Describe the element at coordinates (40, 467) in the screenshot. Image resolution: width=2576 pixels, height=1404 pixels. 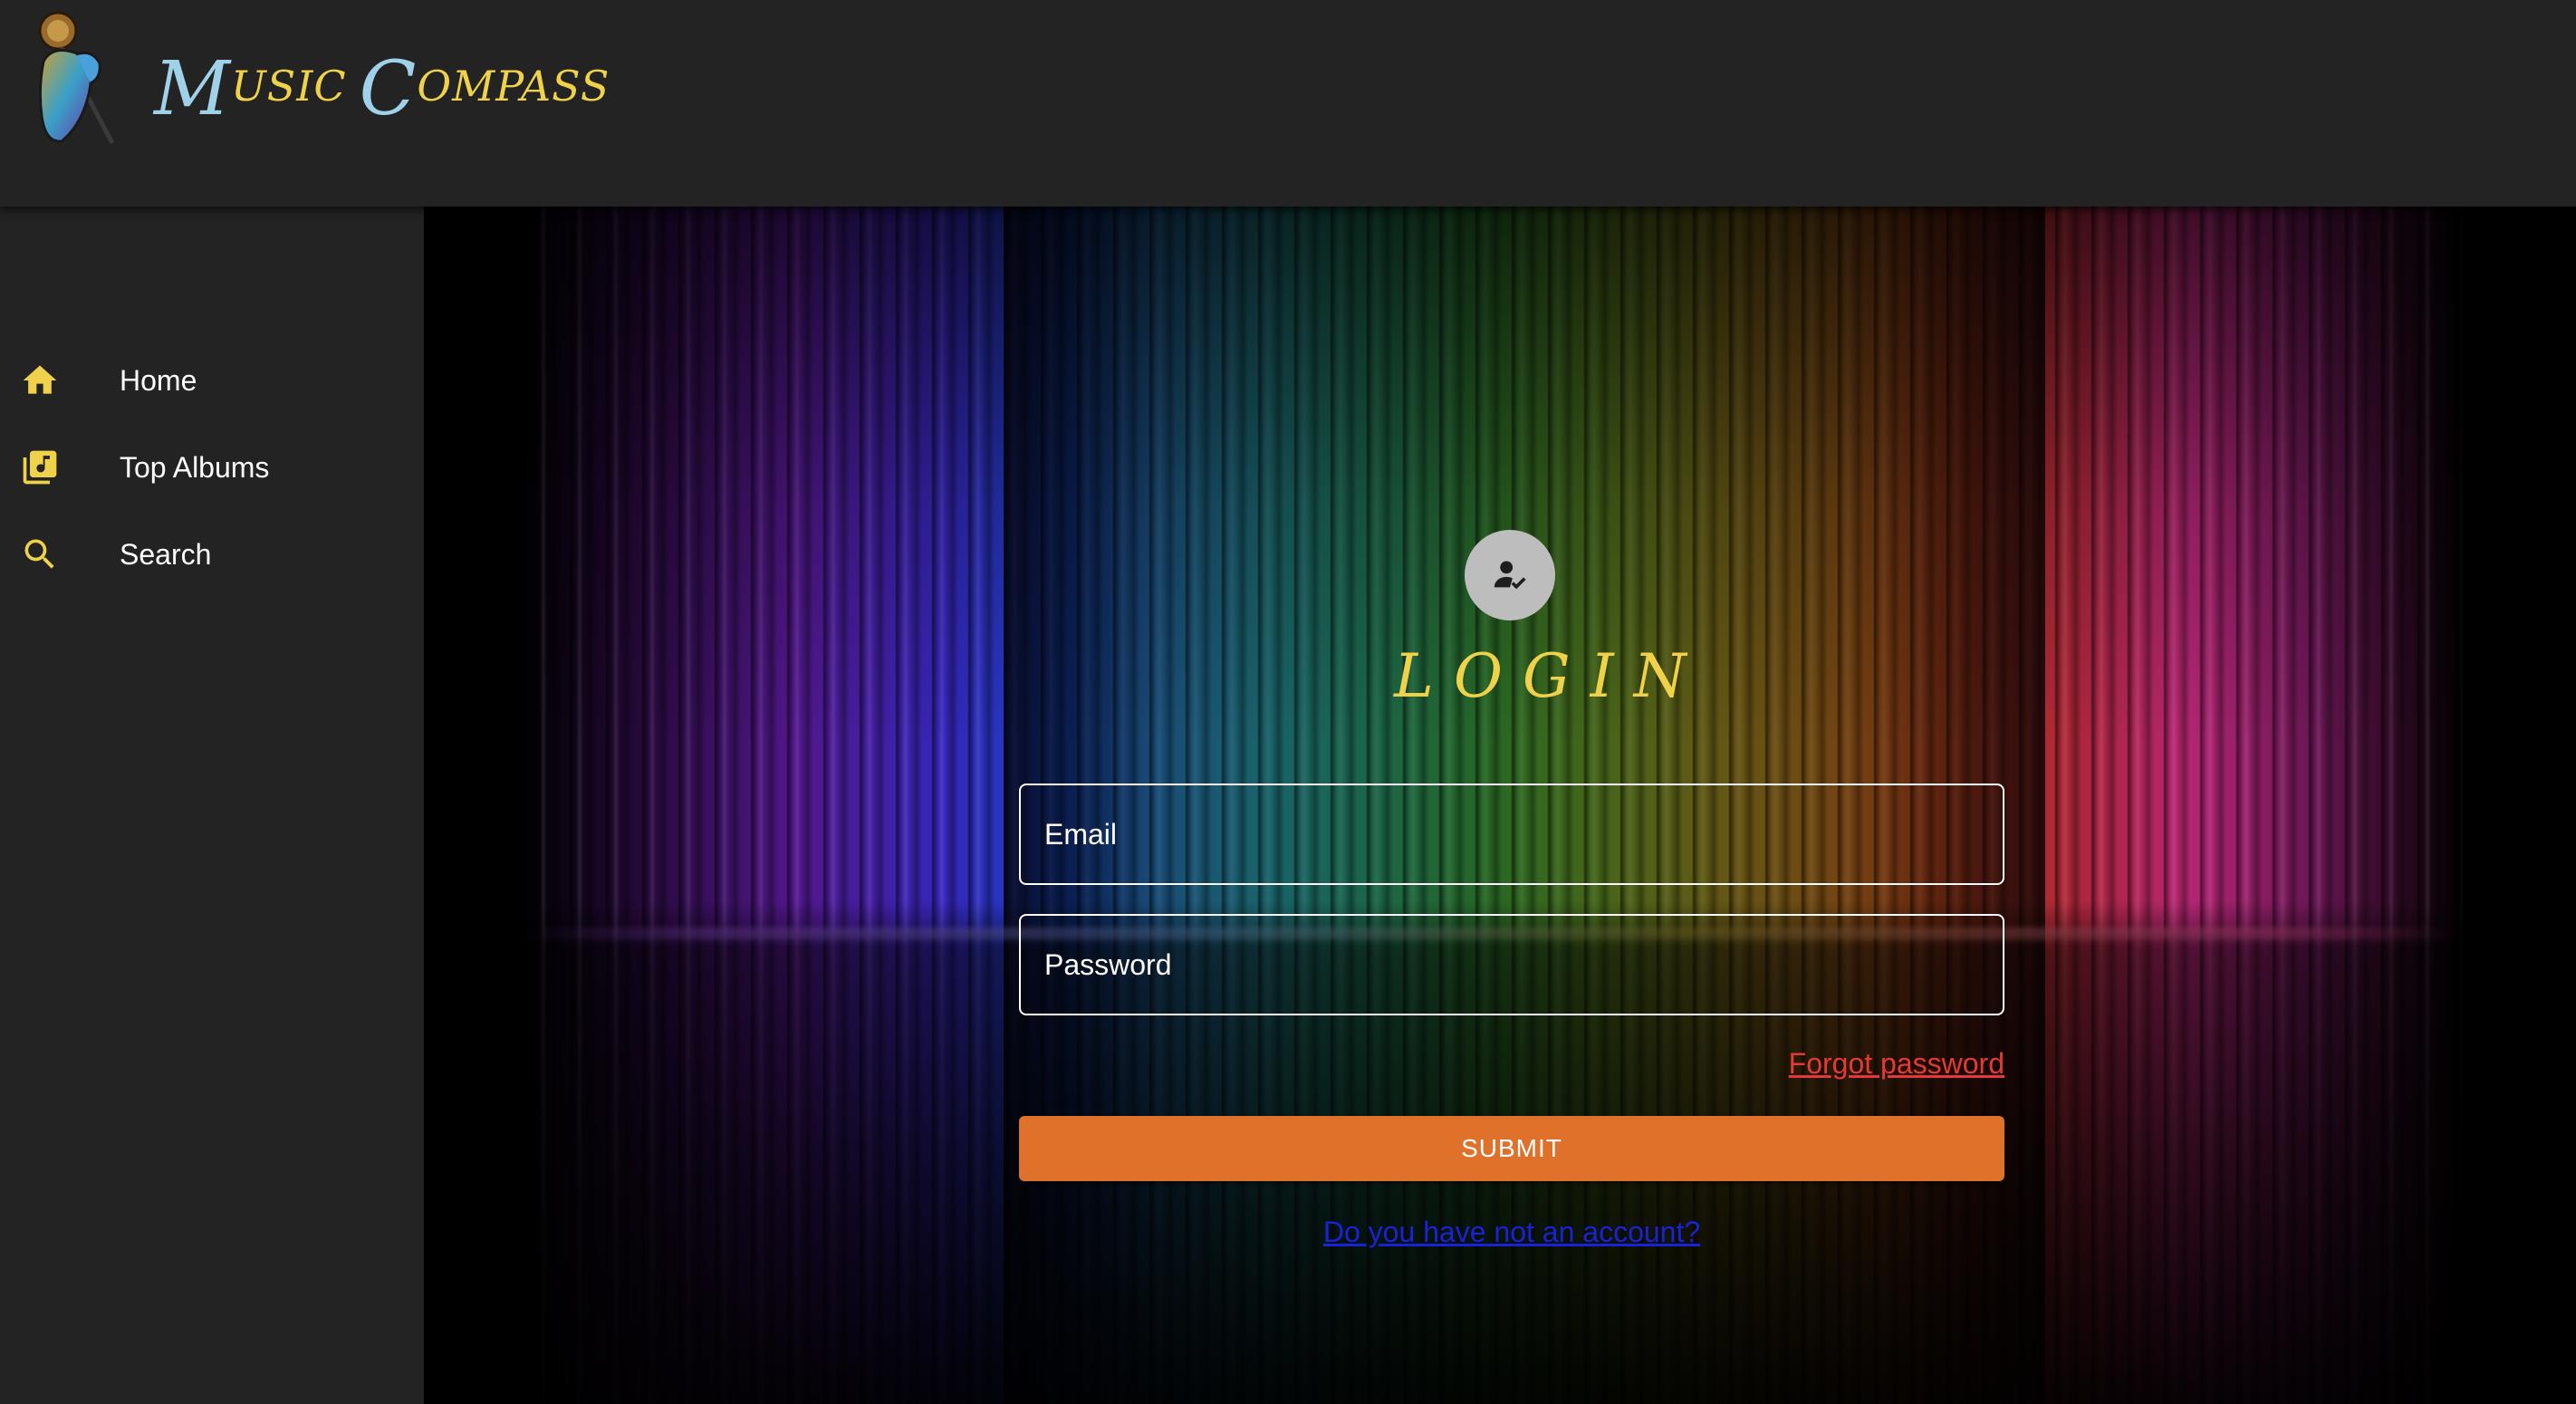
I see `album-library-icon` at that location.